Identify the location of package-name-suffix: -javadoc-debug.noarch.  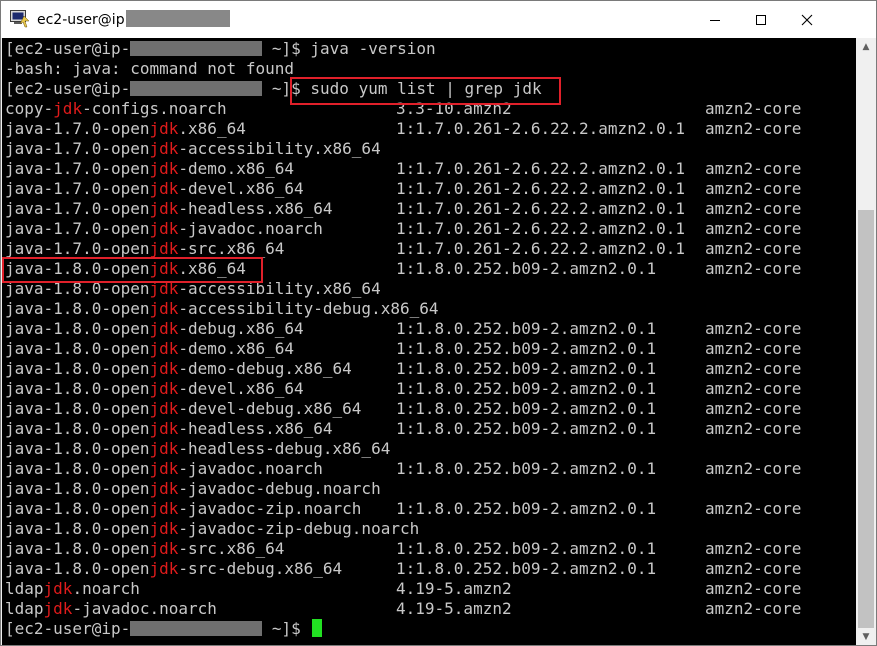
(279, 488).